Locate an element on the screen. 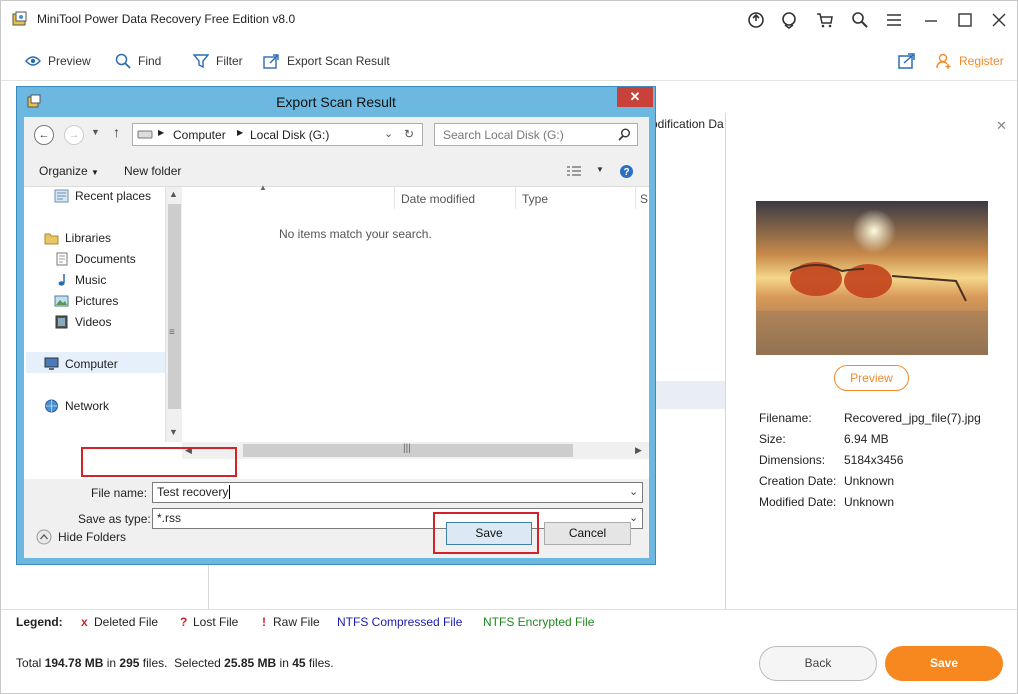 This screenshot has width=1018, height=694. preview-tool-label: Preview is located at coordinates (69, 61).